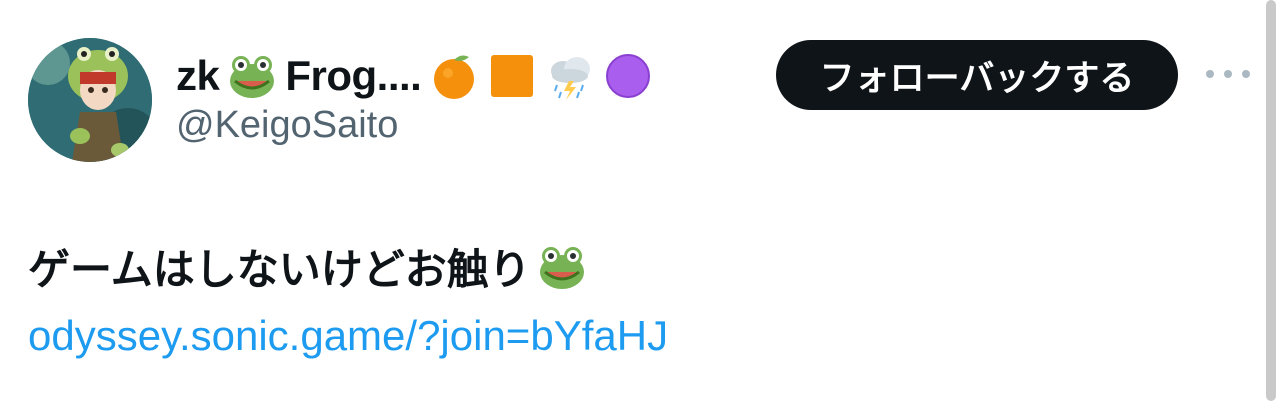 This screenshot has width=1284, height=401. Describe the element at coordinates (198, 75) in the screenshot. I see `display-name-part-1: zk` at that location.